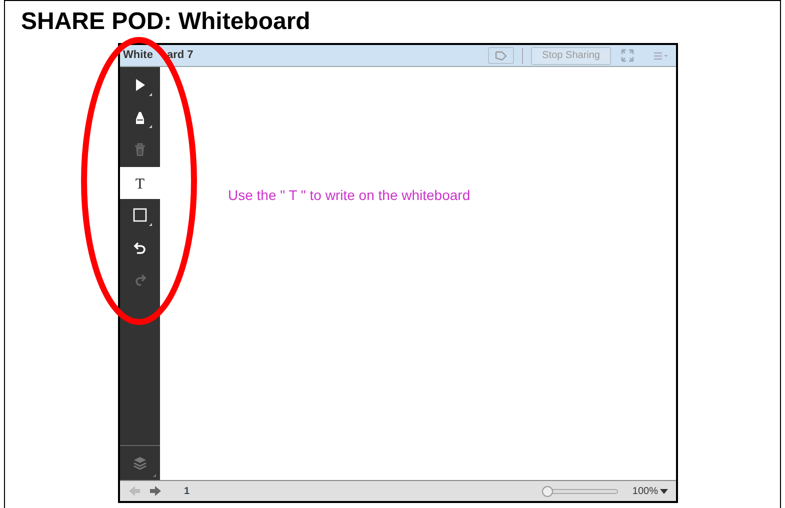 This screenshot has height=508, width=785. Describe the element at coordinates (140, 150) in the screenshot. I see `trash-icon` at that location.